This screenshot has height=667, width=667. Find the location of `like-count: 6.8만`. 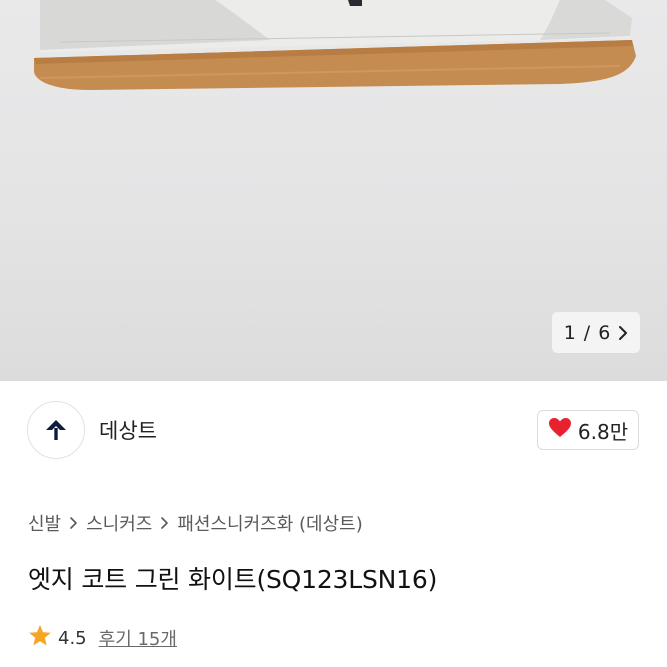

like-count: 6.8만 is located at coordinates (603, 431).